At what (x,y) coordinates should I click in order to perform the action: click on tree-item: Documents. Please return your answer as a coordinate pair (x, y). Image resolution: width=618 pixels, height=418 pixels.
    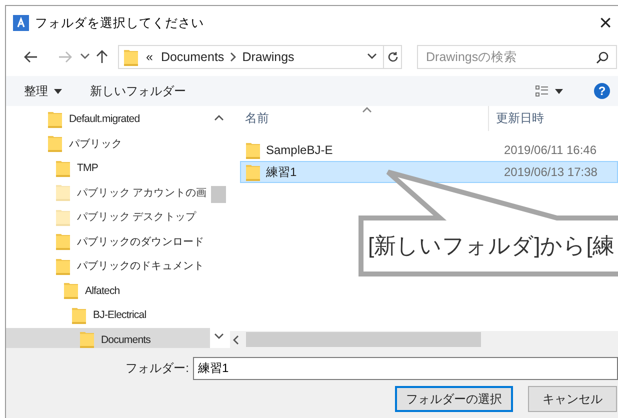
    Looking at the image, I should click on (108, 338).